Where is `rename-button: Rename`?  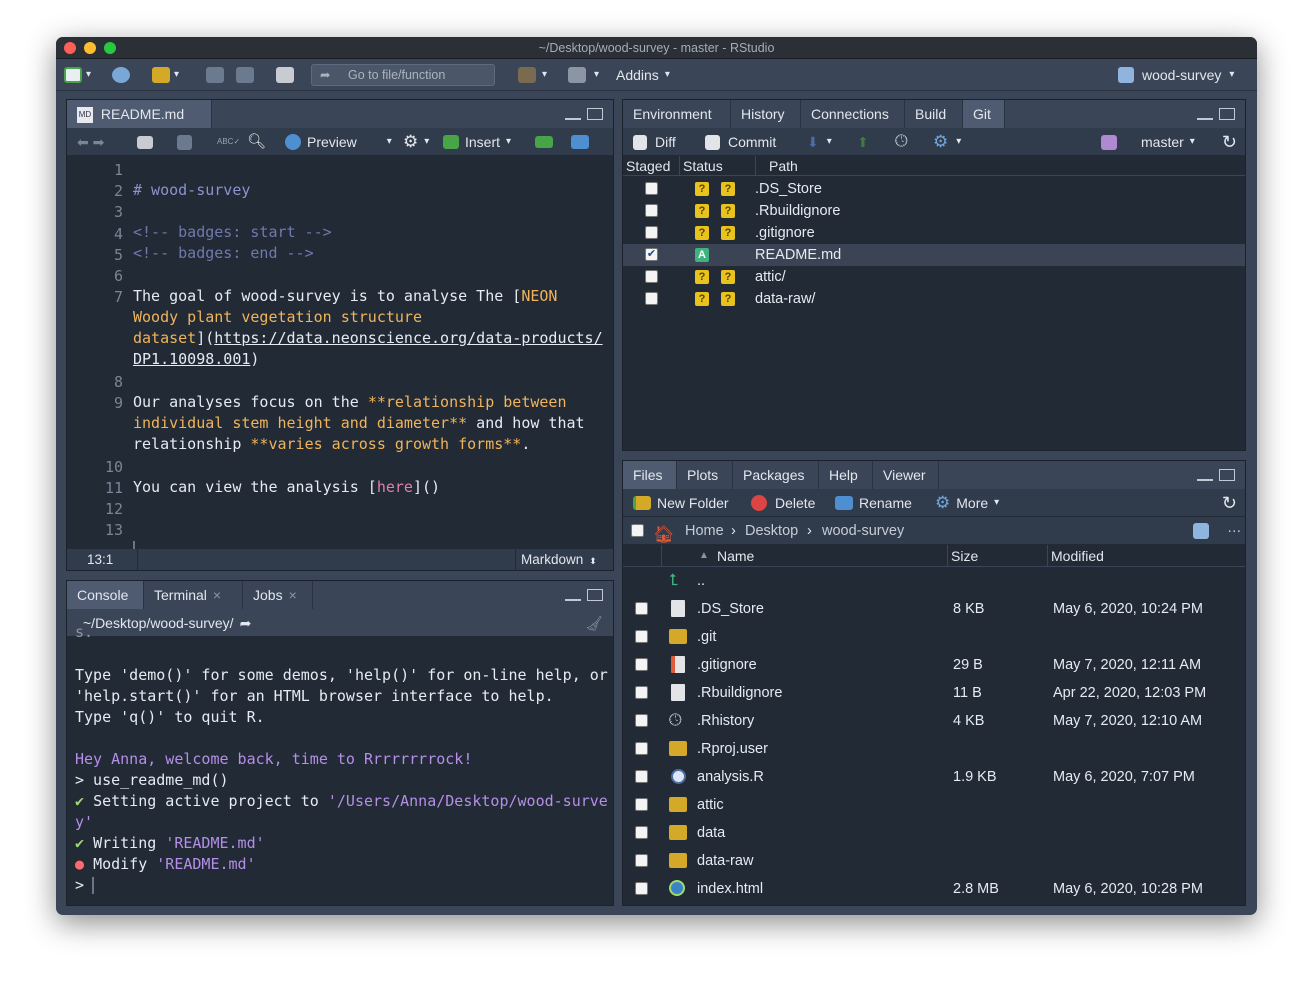 rename-button: Rename is located at coordinates (873, 503).